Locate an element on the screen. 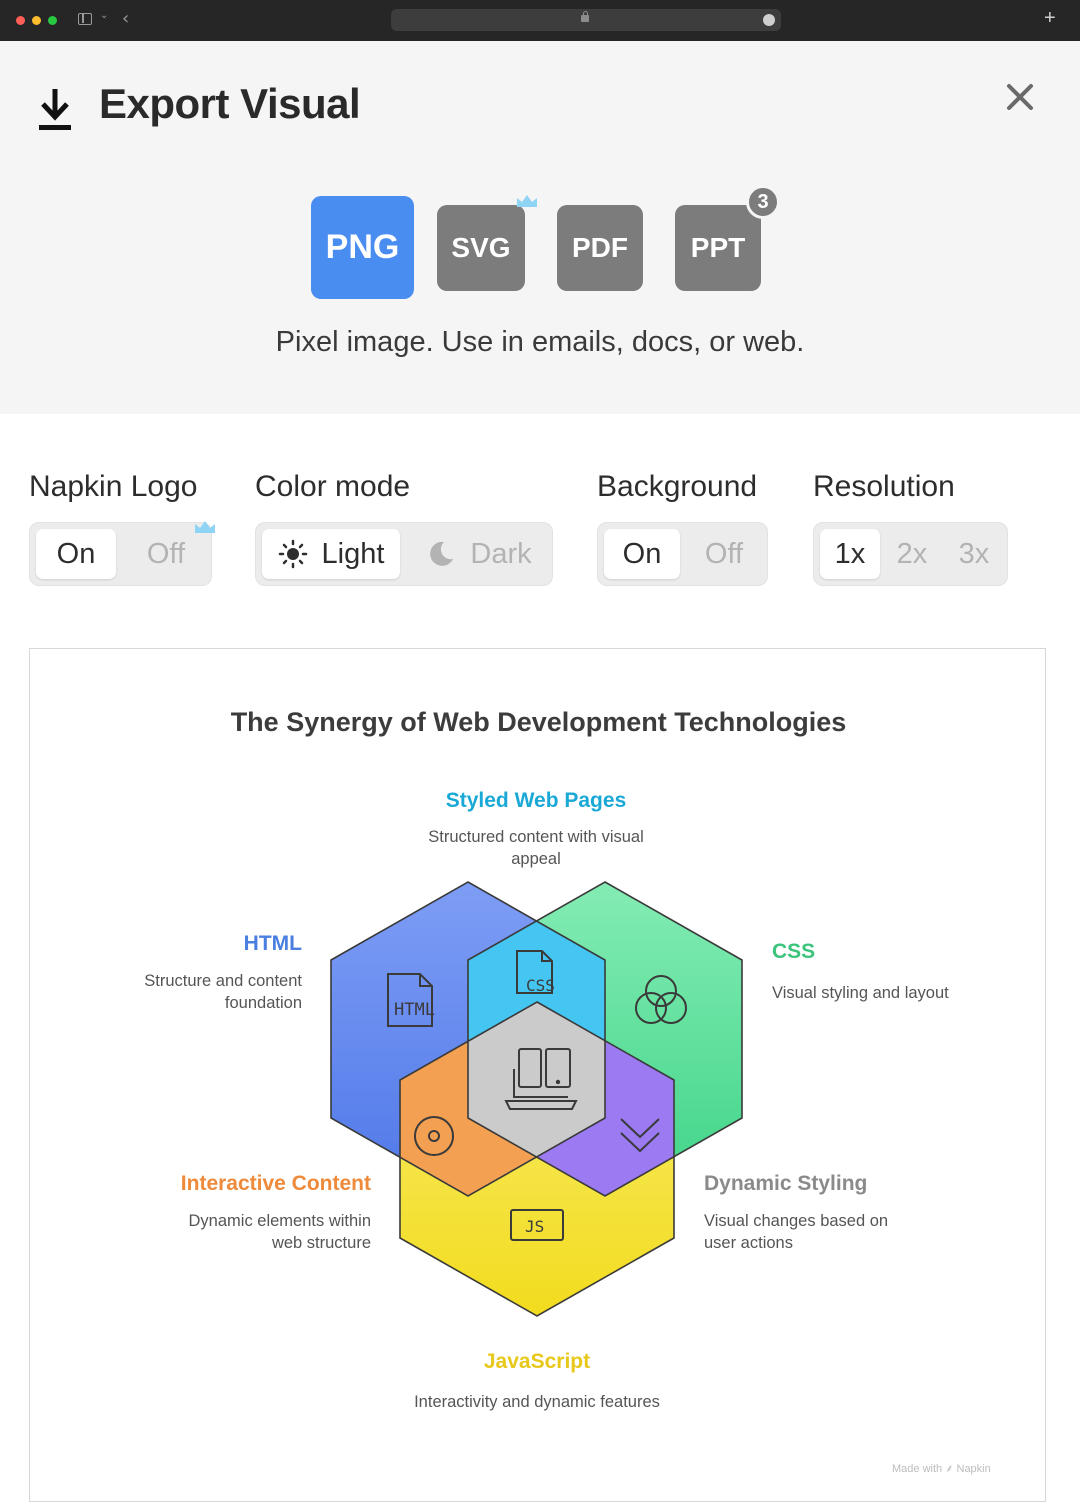 The height and width of the screenshot is (1510, 1080). hexagon-diagram: HTML CSS JS is located at coordinates (536, 1099).